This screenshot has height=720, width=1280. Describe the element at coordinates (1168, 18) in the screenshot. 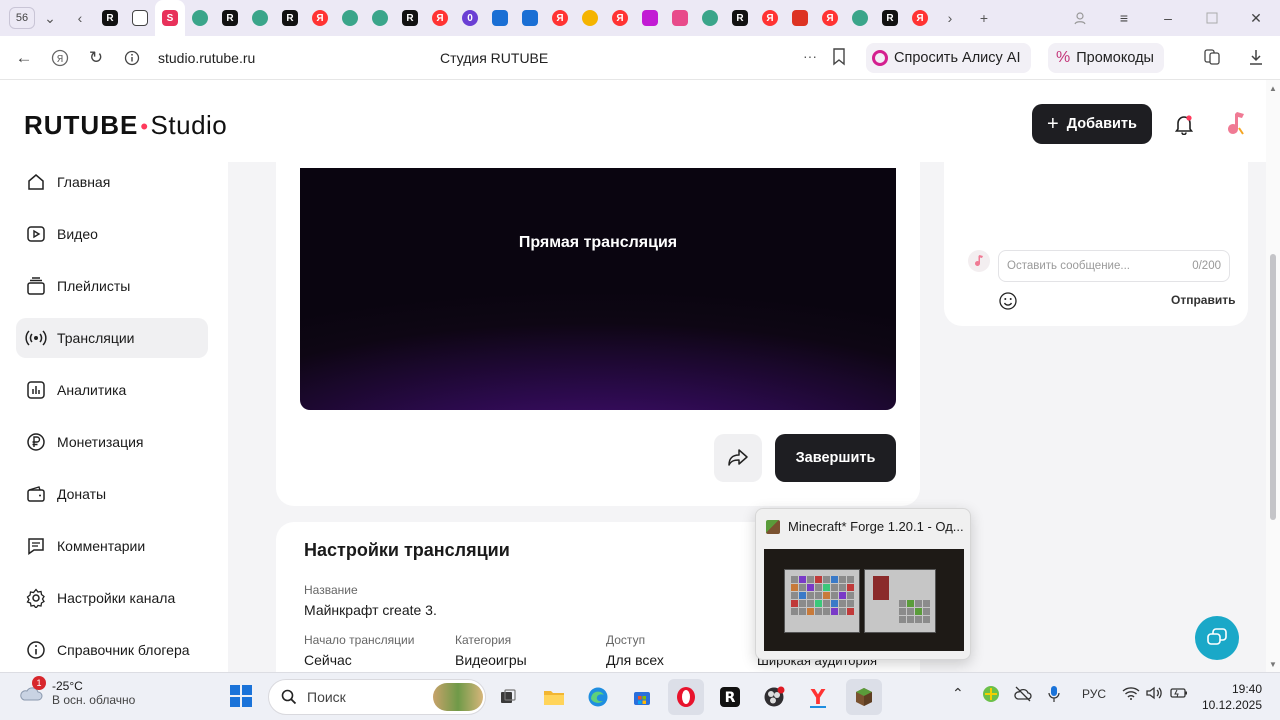

I see `minimize-icon: –` at that location.